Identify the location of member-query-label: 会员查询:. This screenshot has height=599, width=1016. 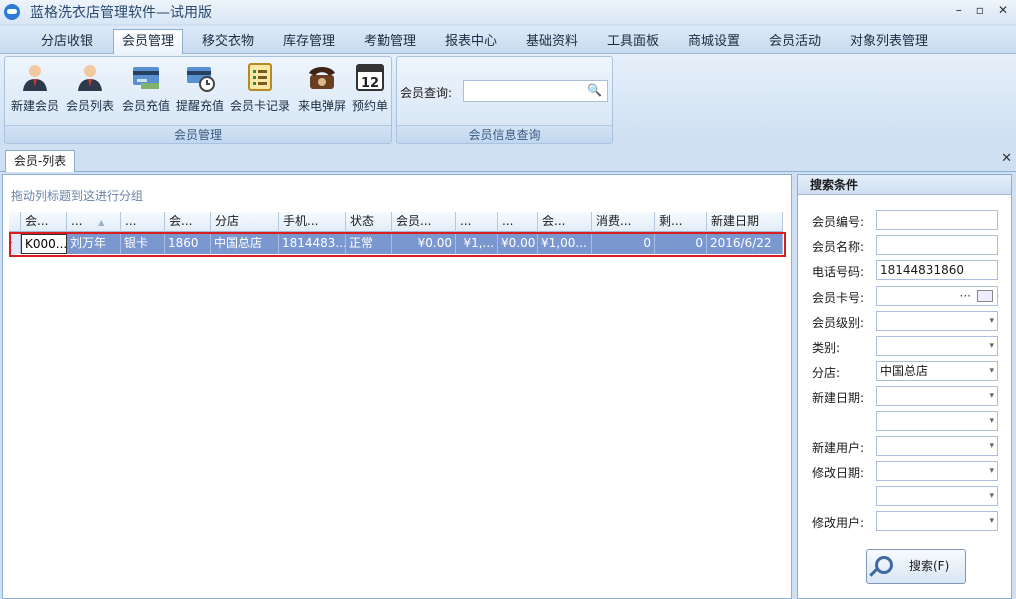
(426, 93).